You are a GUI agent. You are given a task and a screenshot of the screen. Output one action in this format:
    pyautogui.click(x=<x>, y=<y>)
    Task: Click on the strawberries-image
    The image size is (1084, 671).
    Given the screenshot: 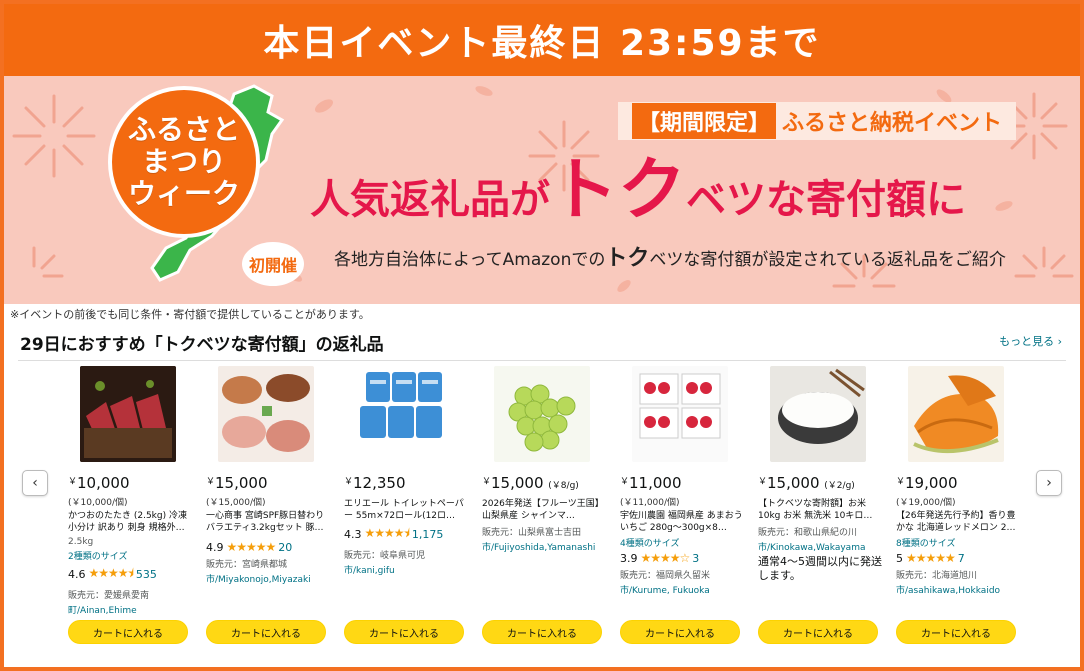 What is the action you would take?
    pyautogui.click(x=680, y=414)
    